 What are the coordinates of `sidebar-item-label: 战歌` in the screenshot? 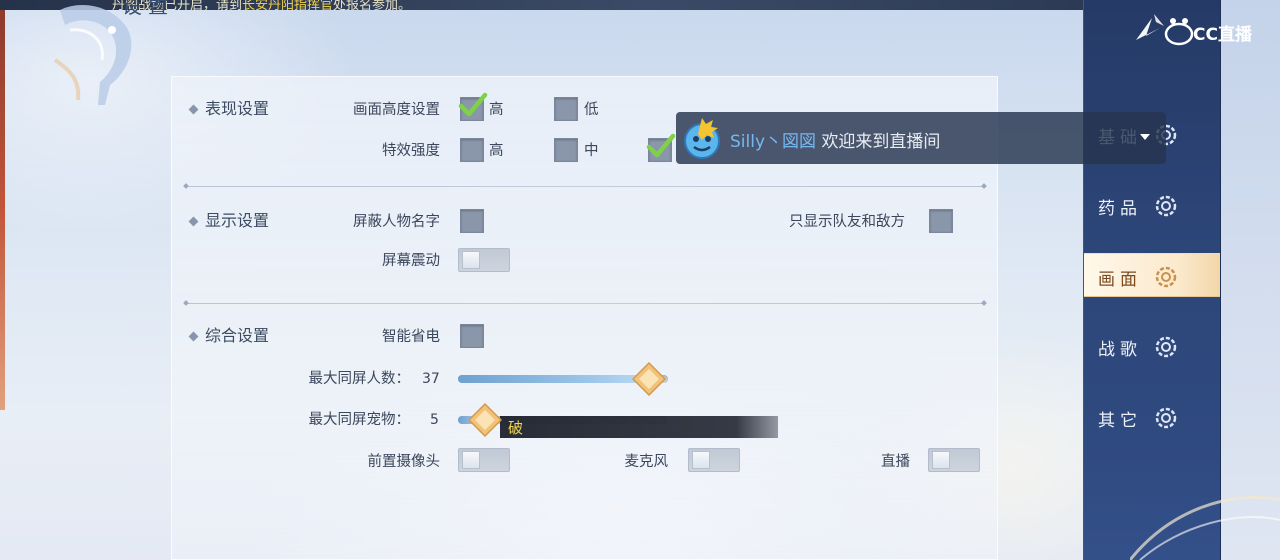 It's located at (1120, 350).